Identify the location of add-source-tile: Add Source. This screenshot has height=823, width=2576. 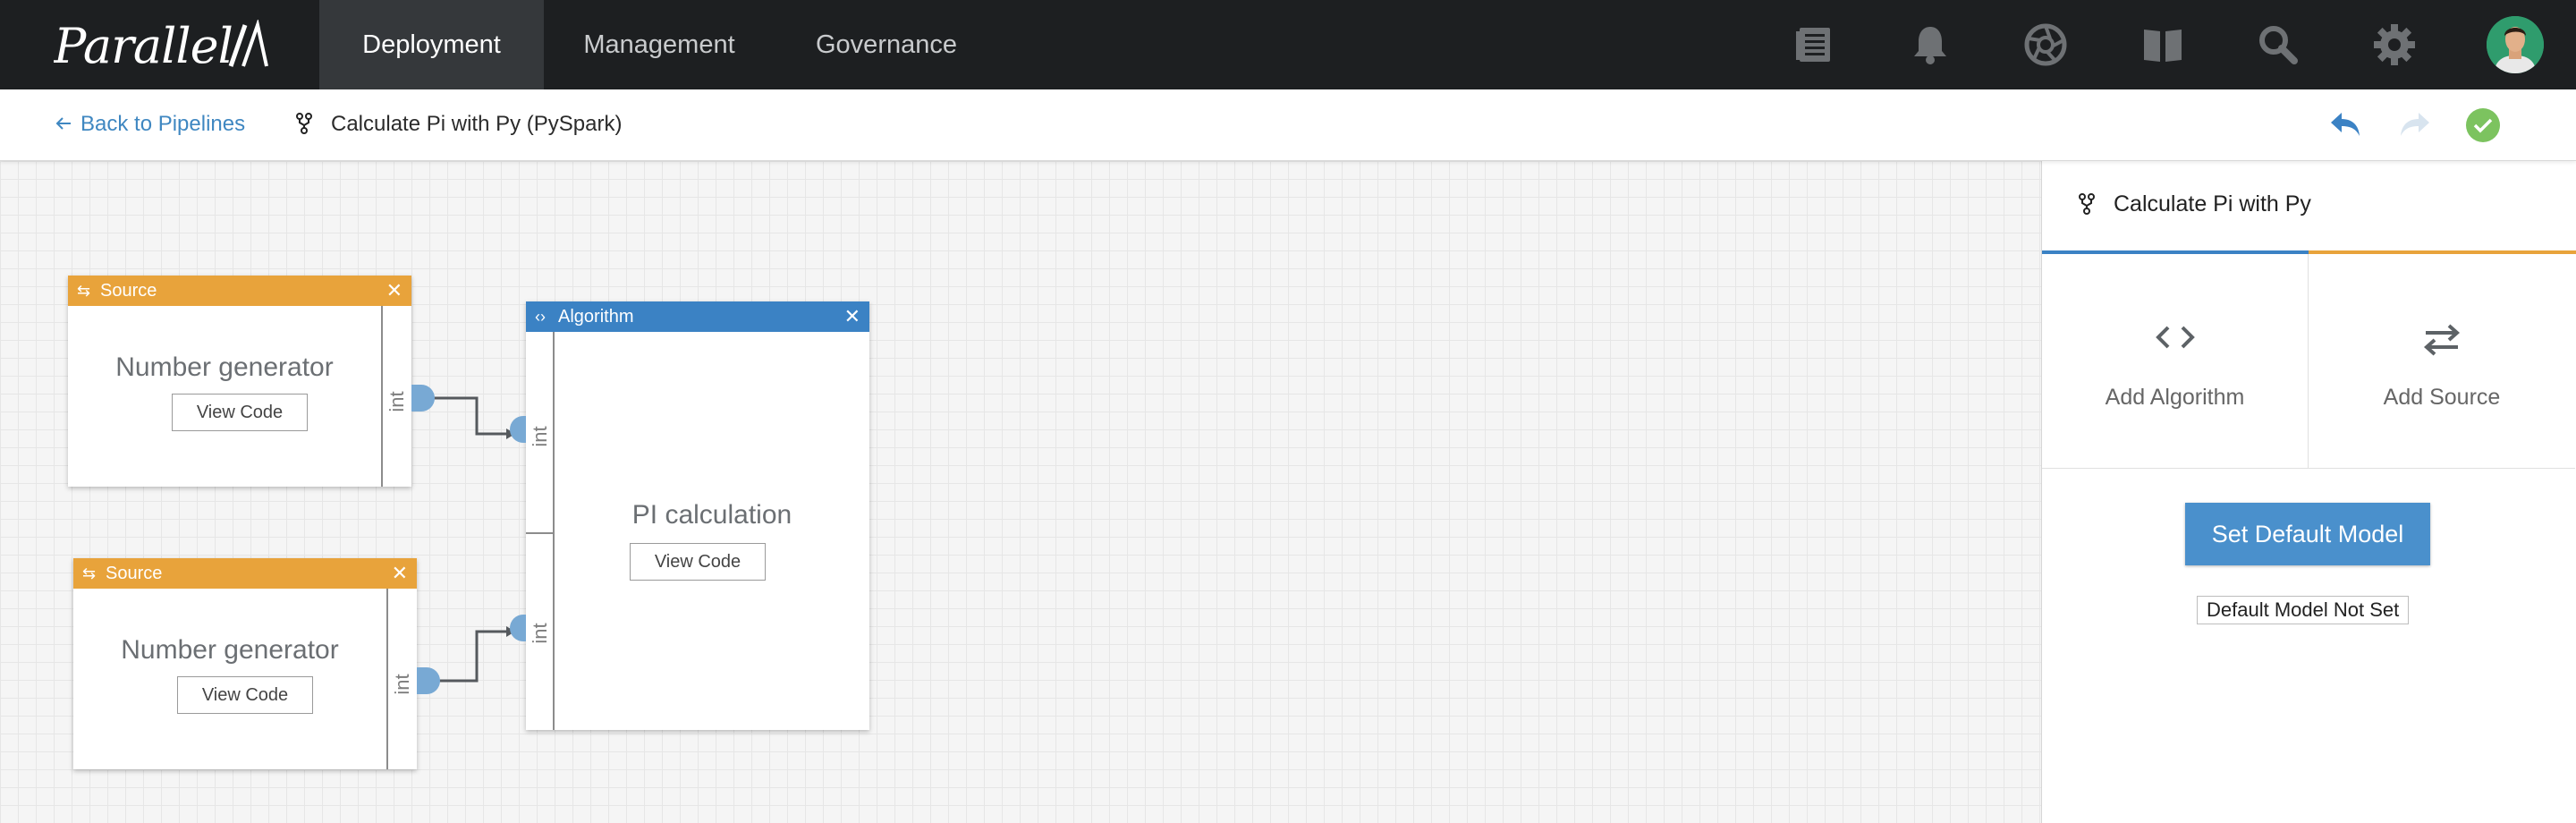
(2442, 361).